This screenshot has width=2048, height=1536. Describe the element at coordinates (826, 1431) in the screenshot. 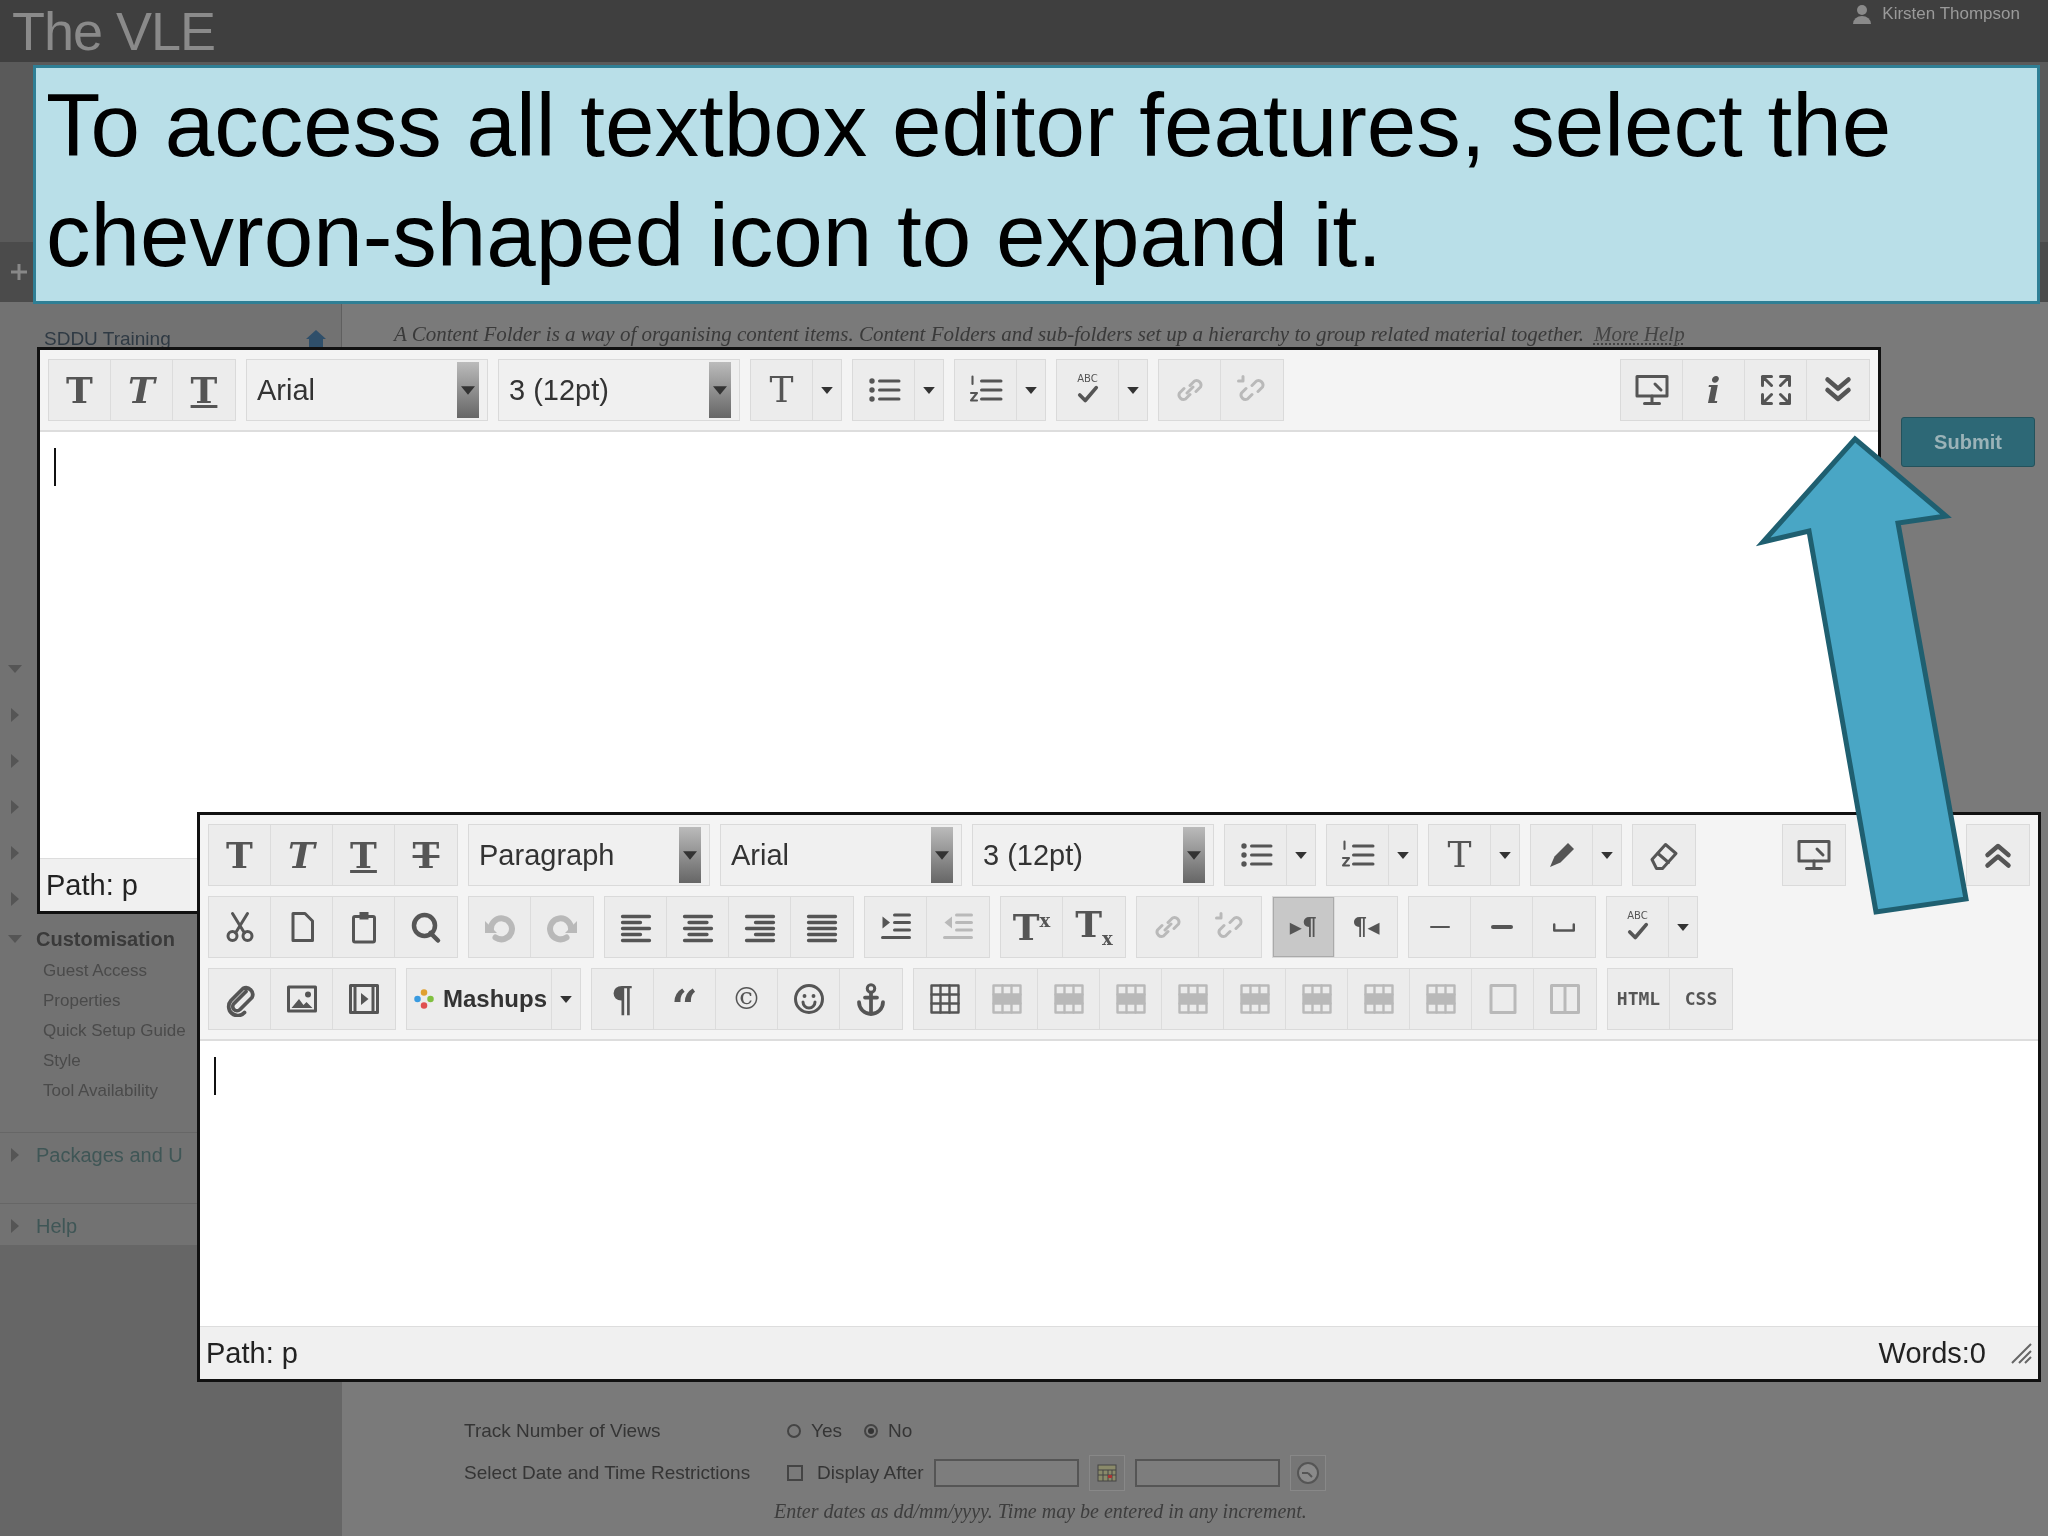

I see `option-label: Yes` at that location.